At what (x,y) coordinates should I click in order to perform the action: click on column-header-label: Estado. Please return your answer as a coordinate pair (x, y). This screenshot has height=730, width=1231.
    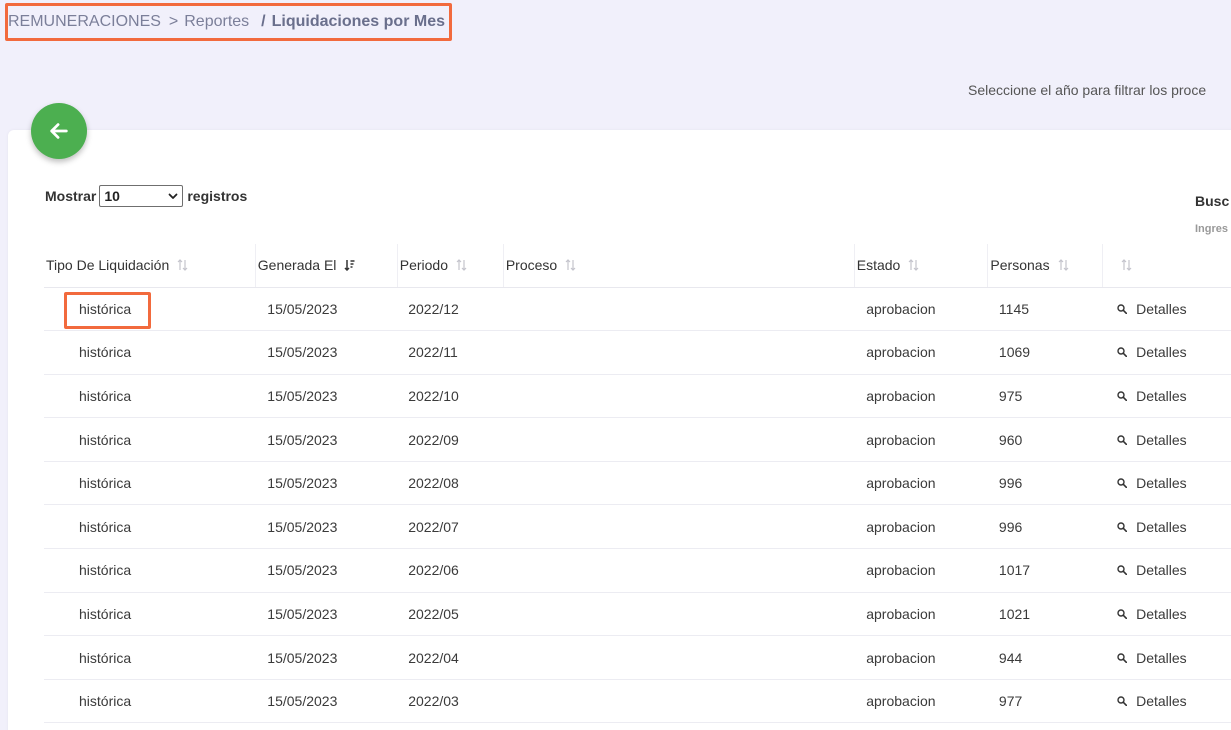
    Looking at the image, I should click on (878, 265).